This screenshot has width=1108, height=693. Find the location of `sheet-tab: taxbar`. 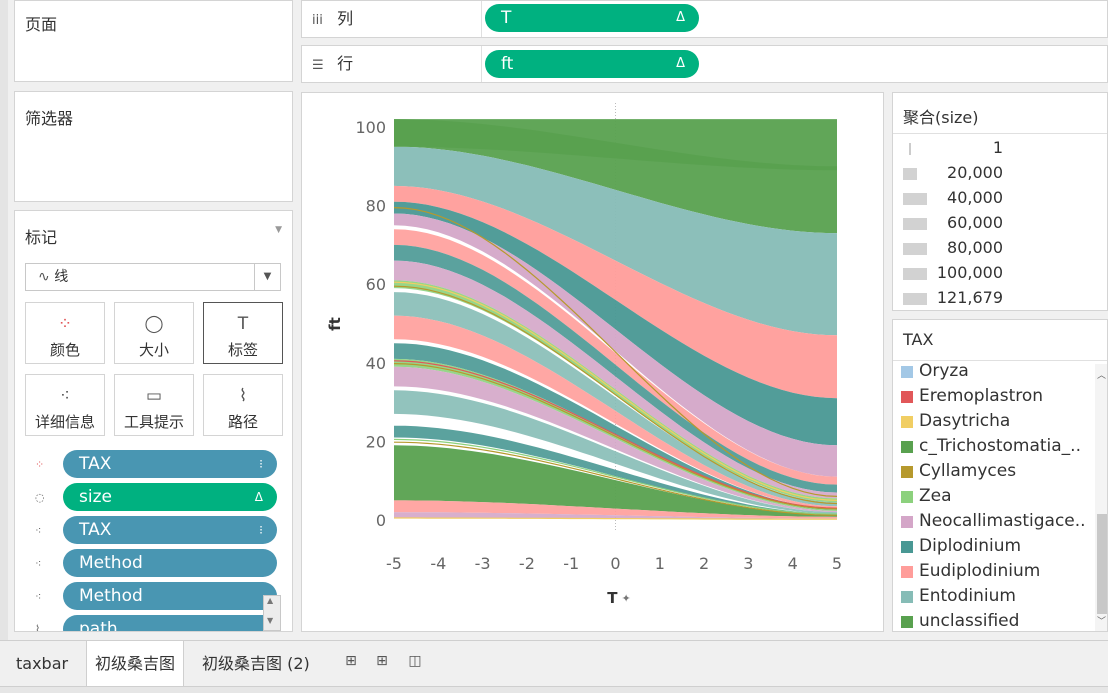

sheet-tab: taxbar is located at coordinates (42, 664).